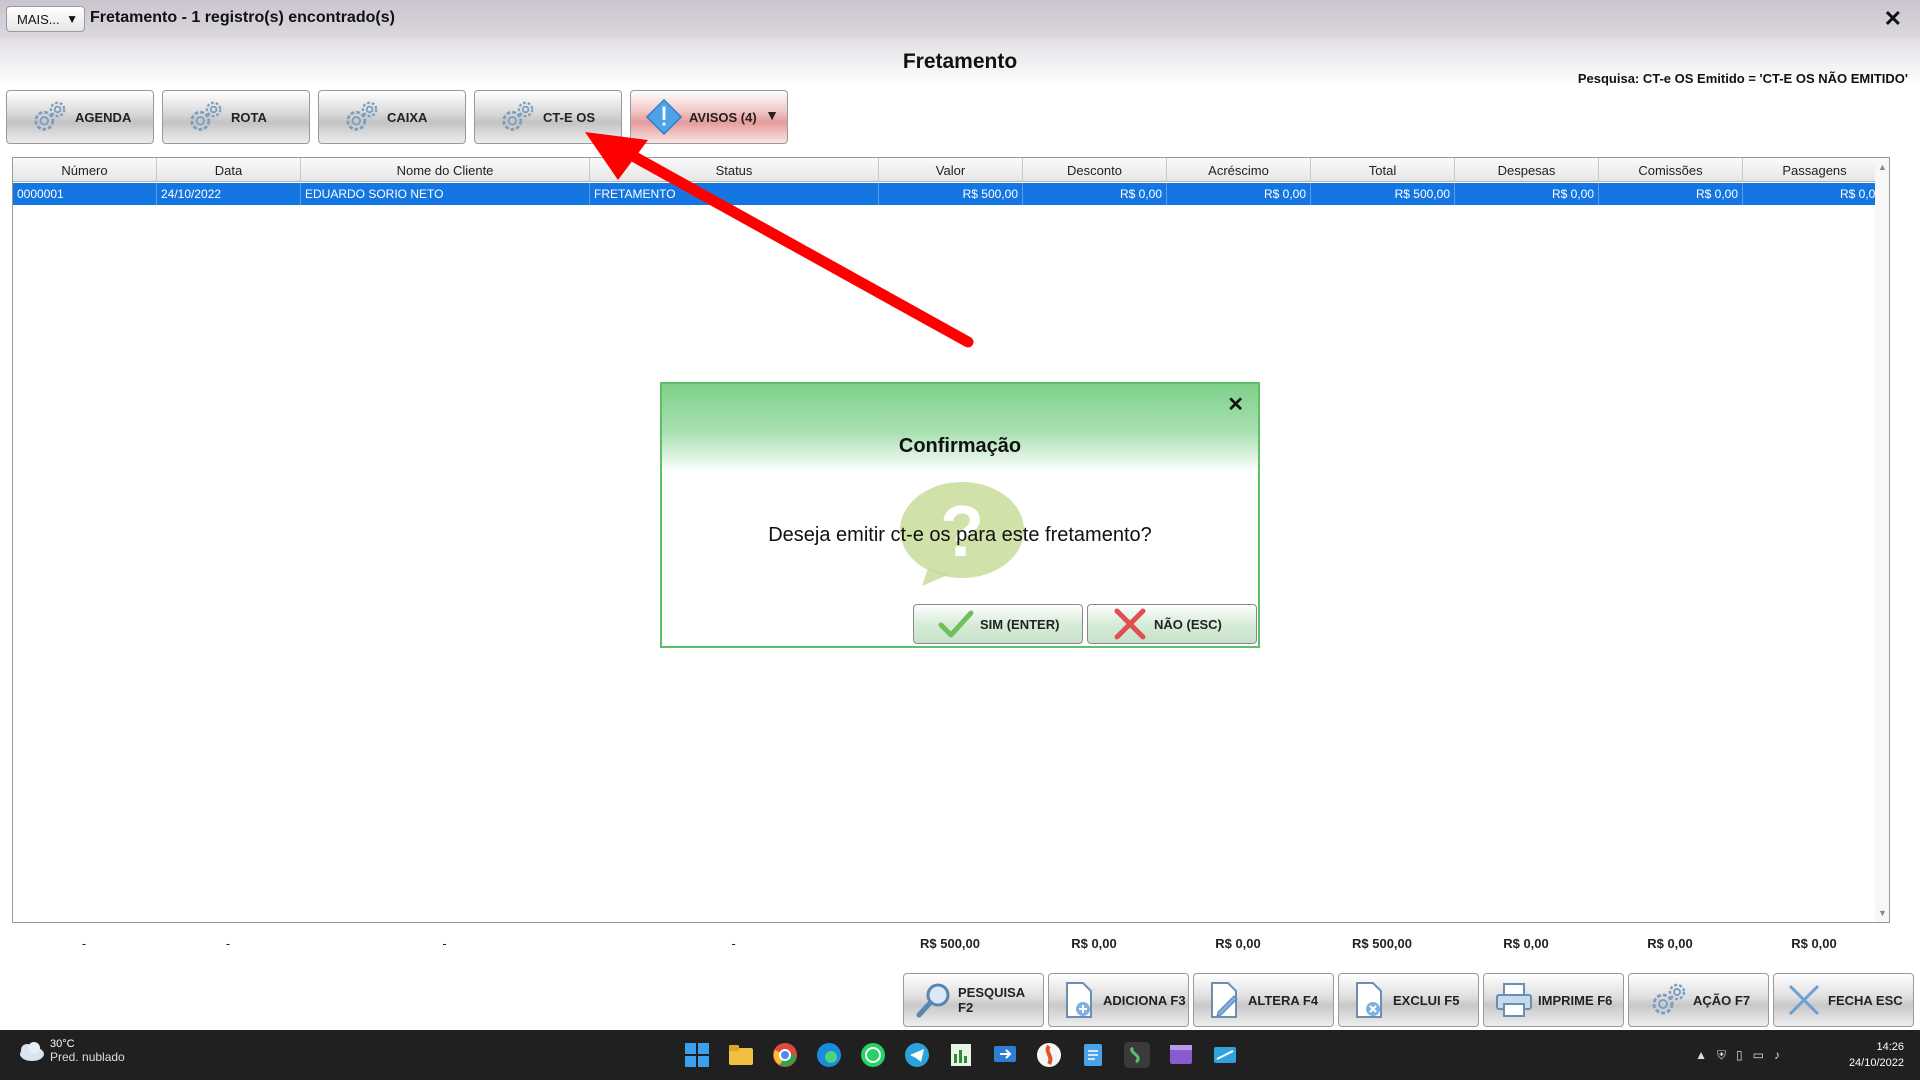  What do you see at coordinates (664, 117) in the screenshot?
I see `warning-diamond-icon` at bounding box center [664, 117].